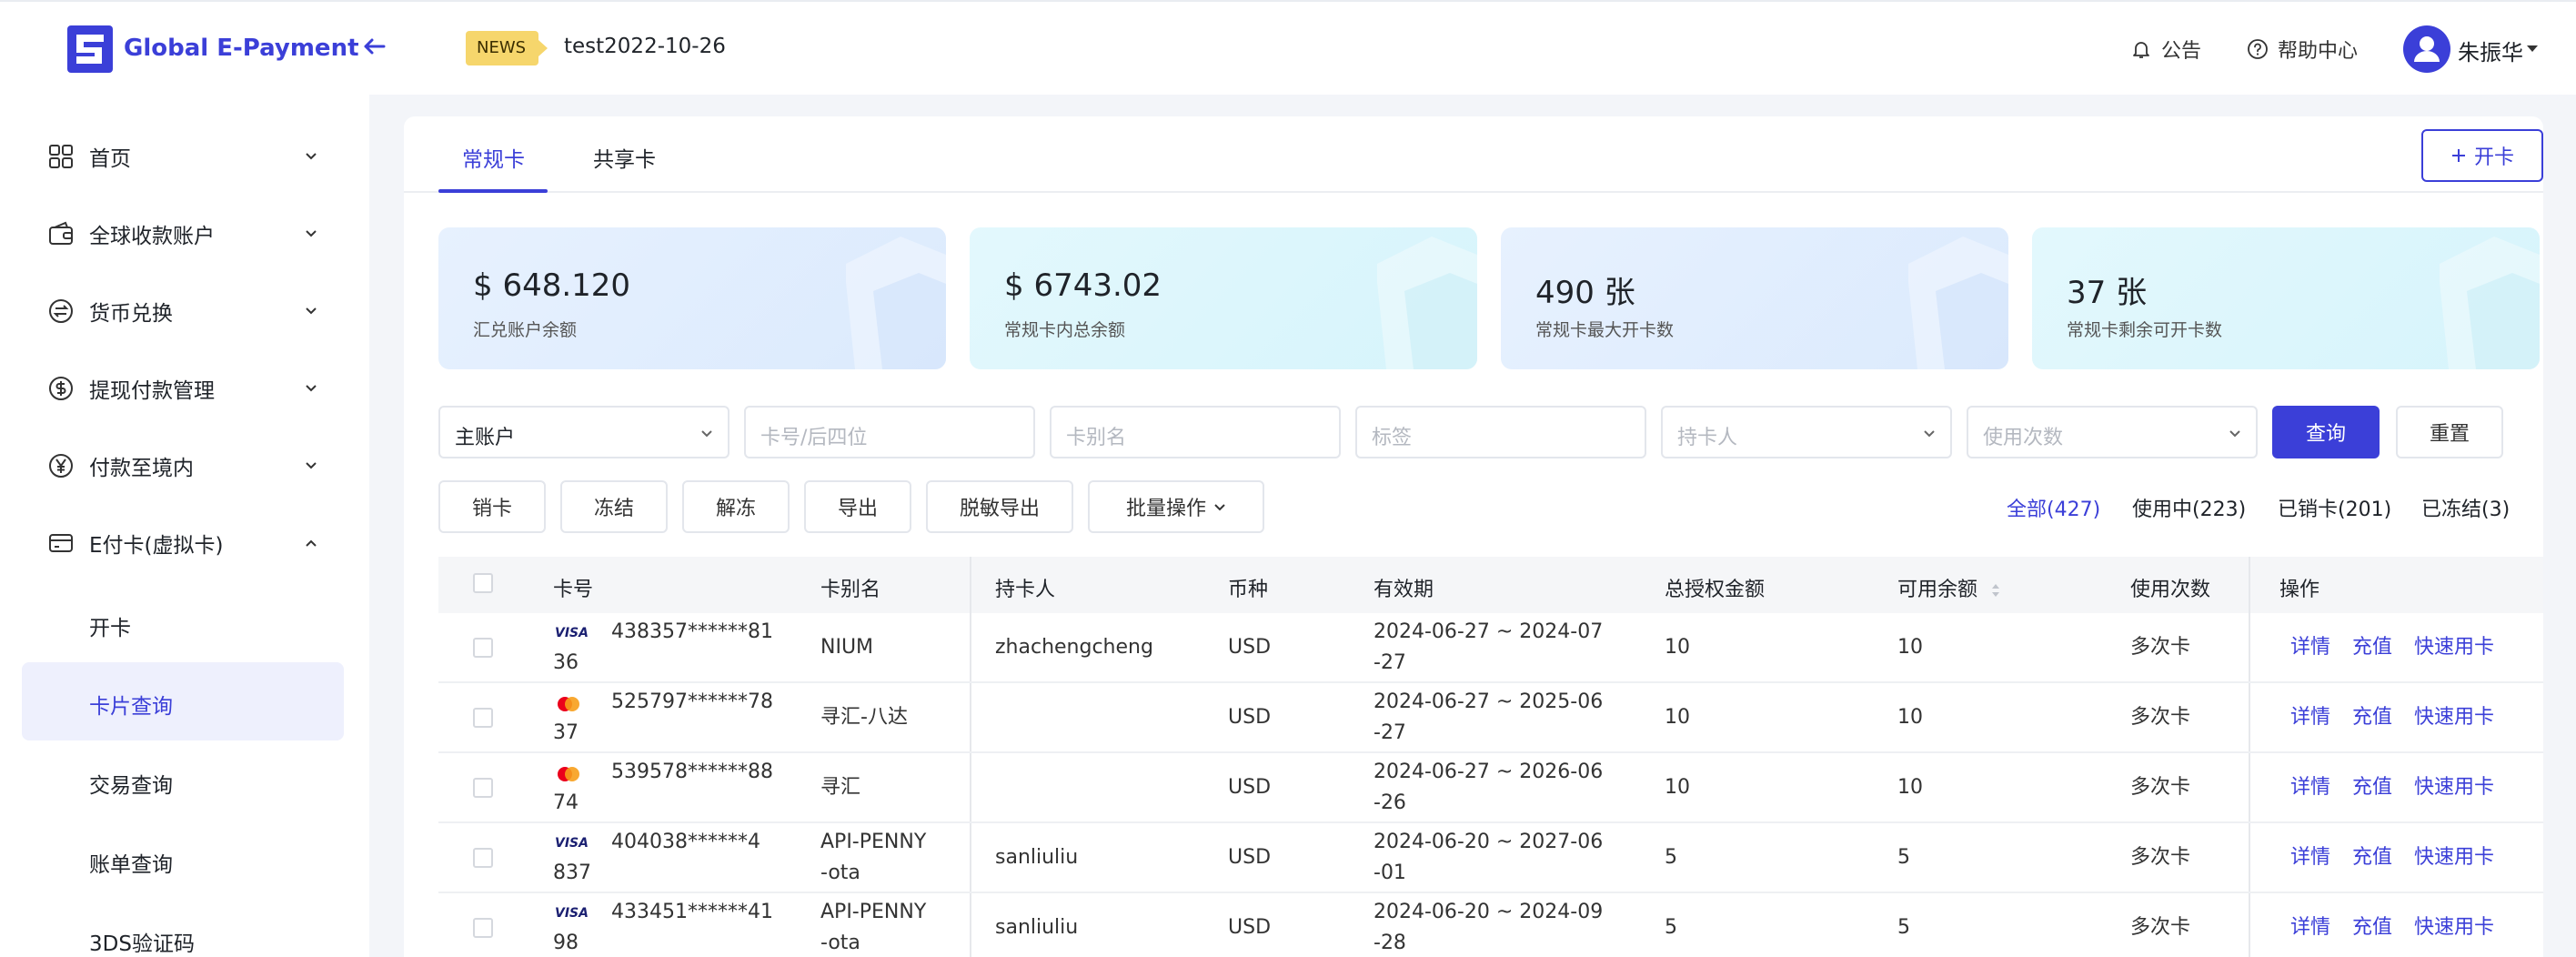 The image size is (2576, 957). I want to click on stat-value: 37 张, so click(2107, 293).